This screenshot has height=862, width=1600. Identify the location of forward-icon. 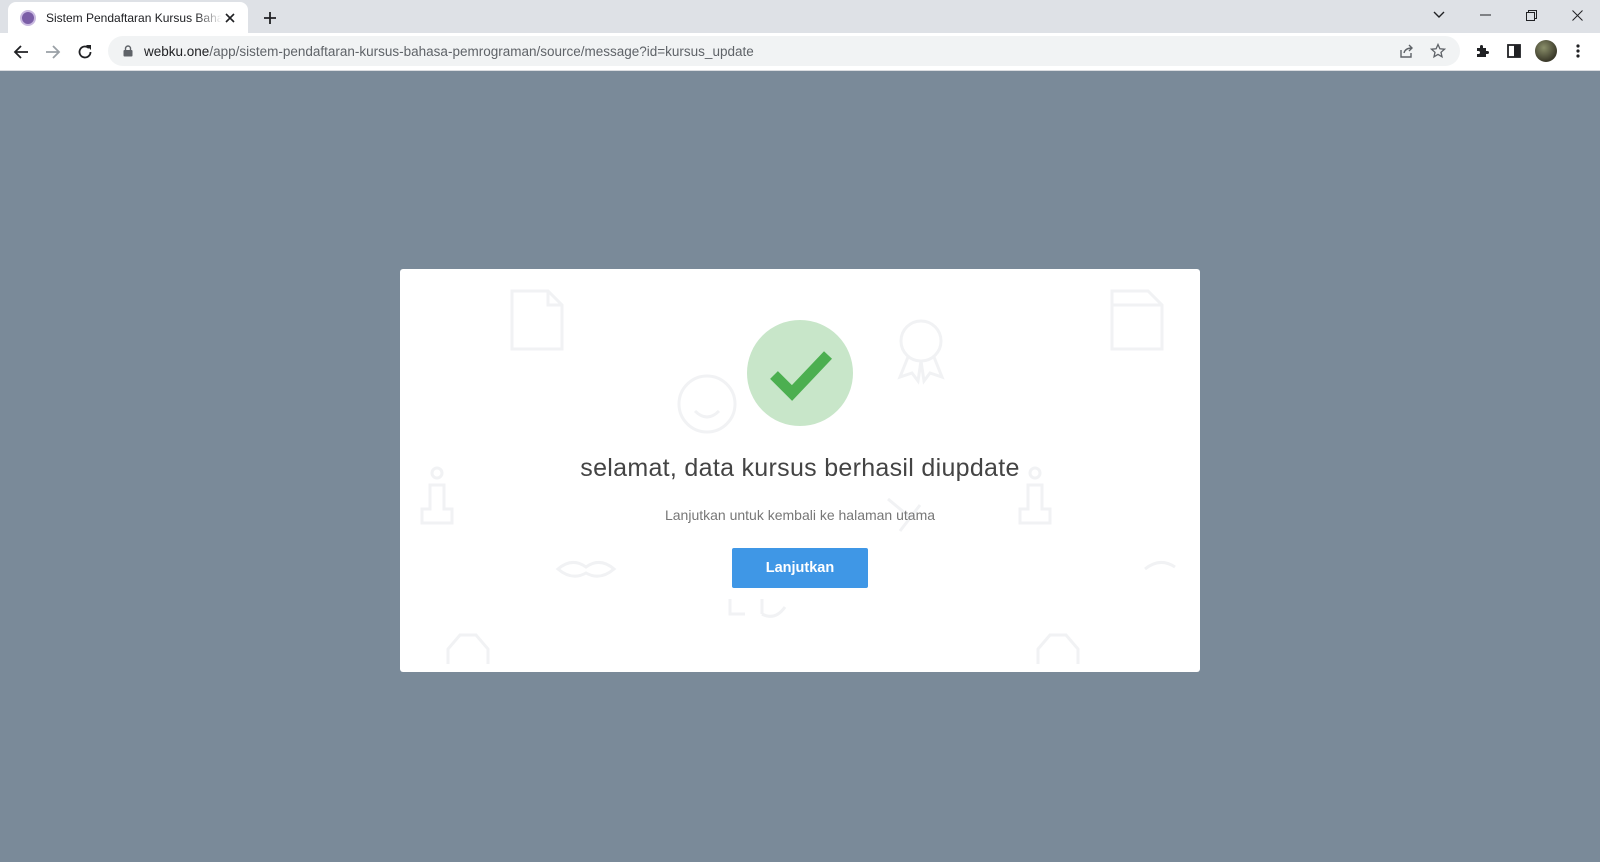
(53, 52).